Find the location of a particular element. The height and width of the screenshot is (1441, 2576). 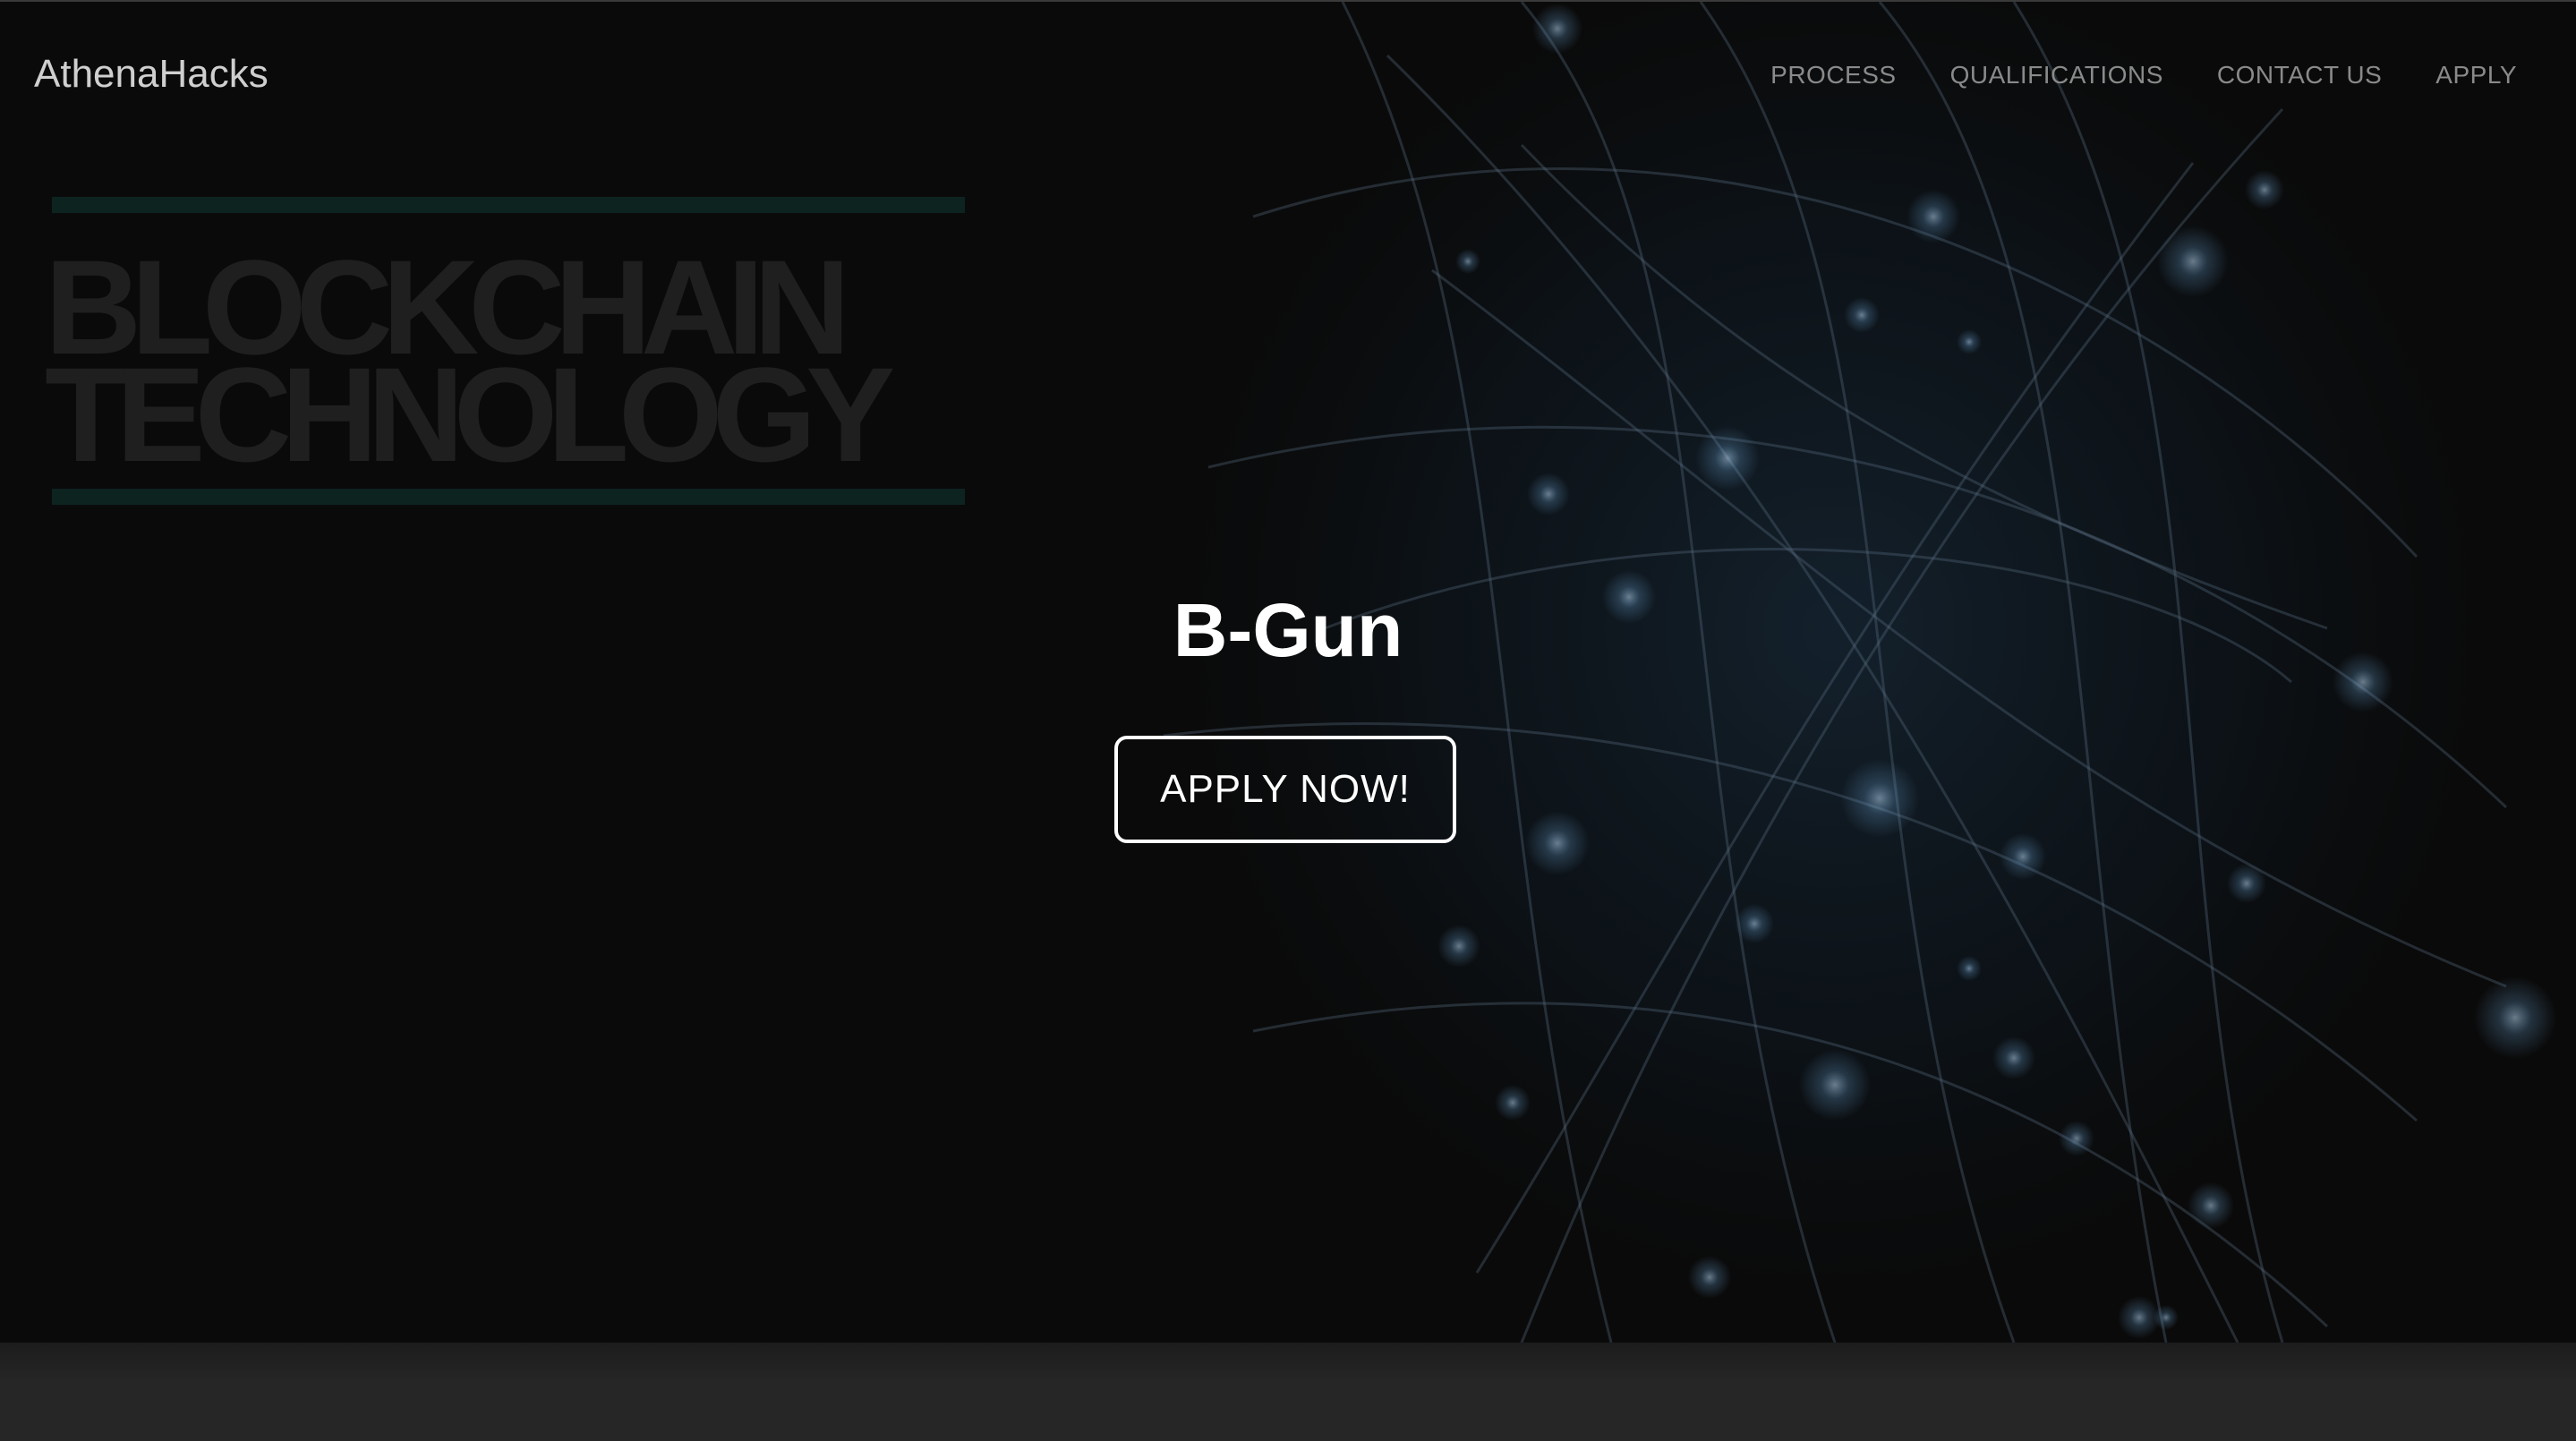

background-blockchain-logo: BLOCKCHAIN TECHNOLOGY is located at coordinates (510, 353).